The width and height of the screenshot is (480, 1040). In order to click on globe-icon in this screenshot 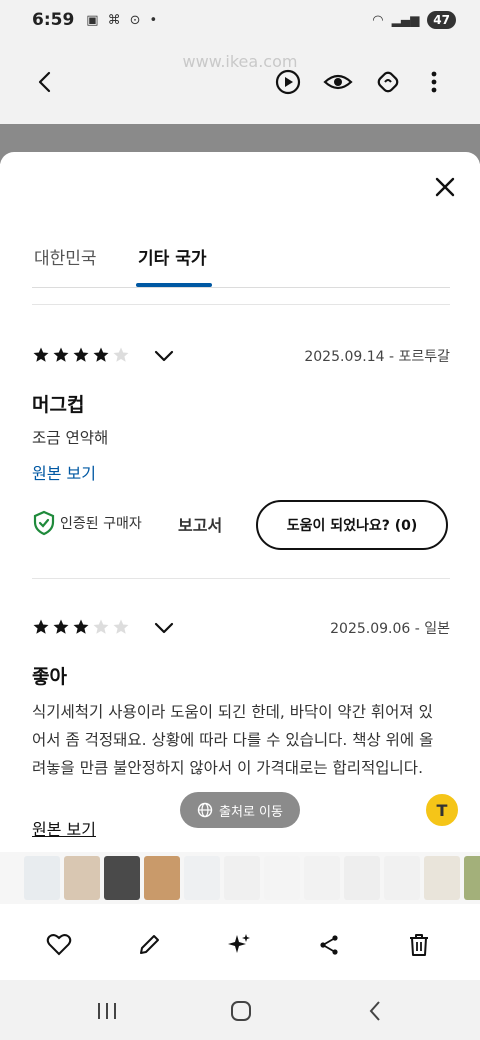, I will do `click(205, 810)`.